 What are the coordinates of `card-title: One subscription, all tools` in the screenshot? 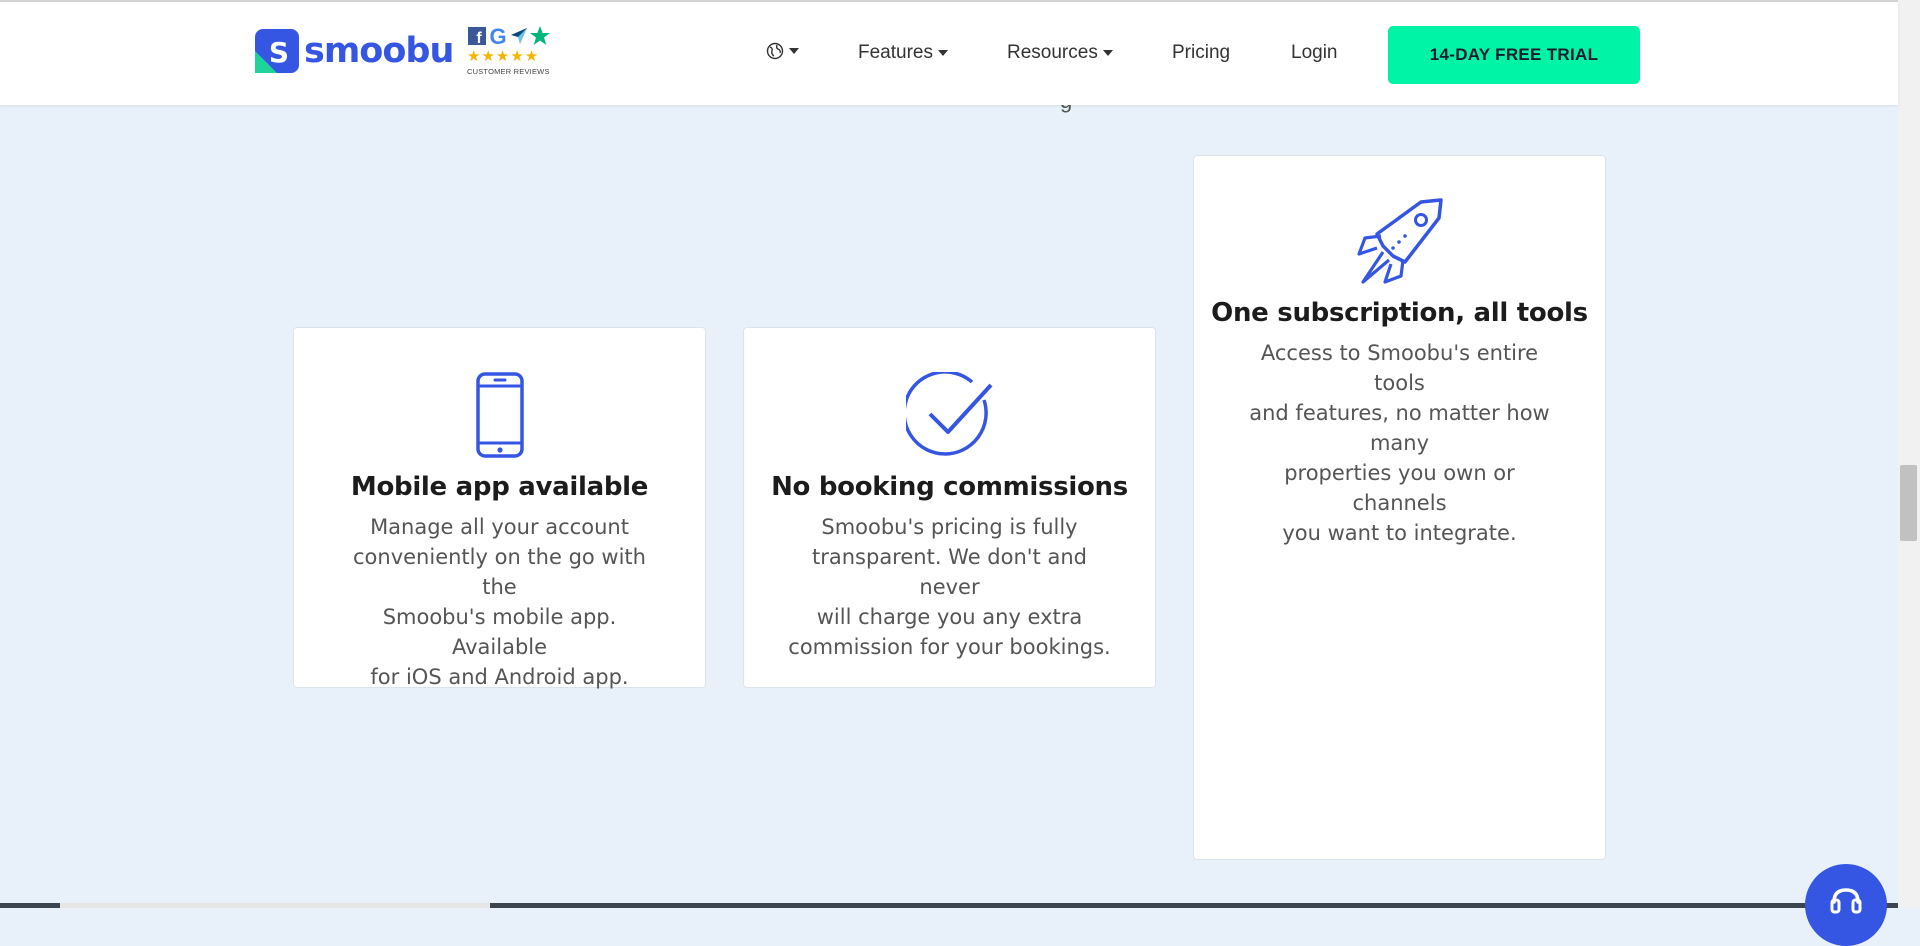 It's located at (1399, 313).